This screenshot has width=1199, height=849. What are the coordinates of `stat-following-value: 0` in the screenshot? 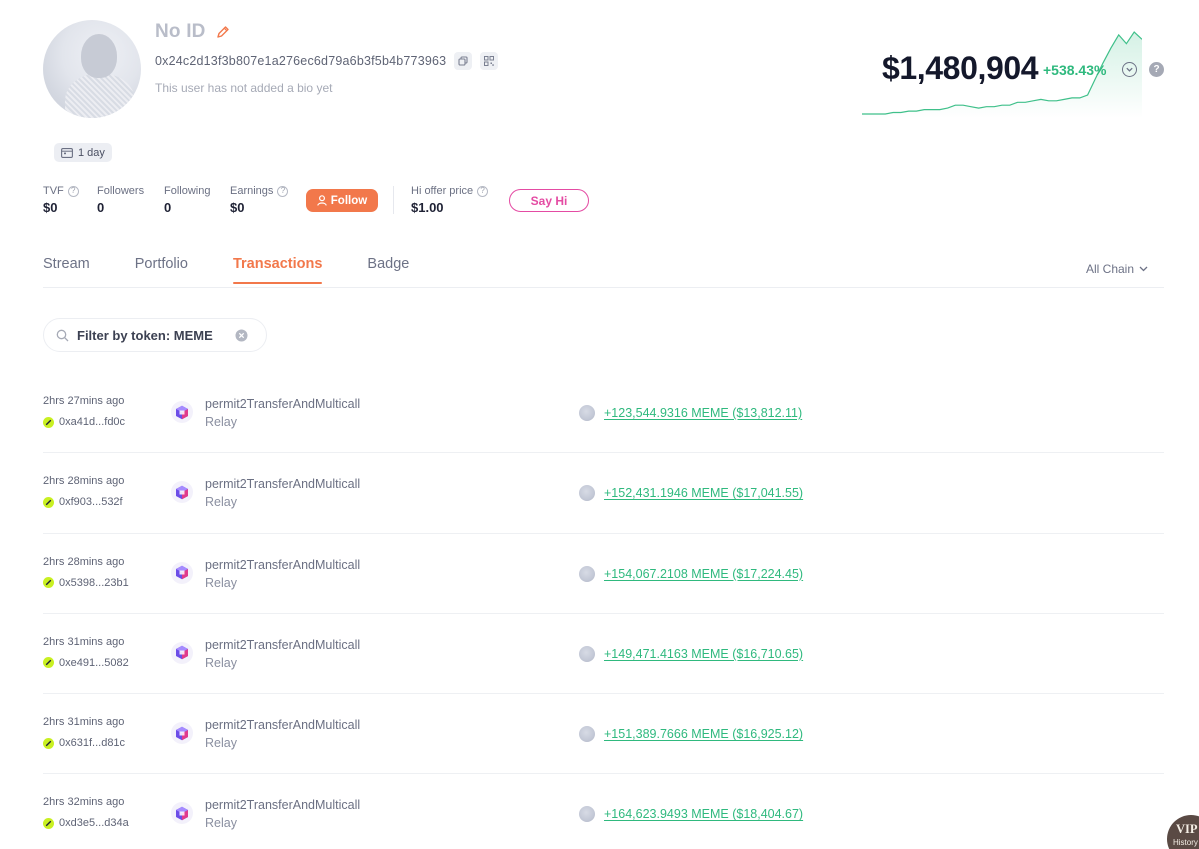 It's located at (168, 207).